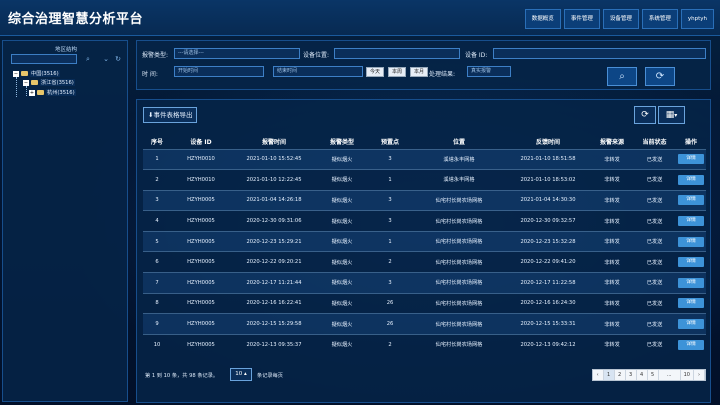 This screenshot has width=720, height=405. Describe the element at coordinates (645, 115) in the screenshot. I see `refresh-table-button: ⟳` at that location.